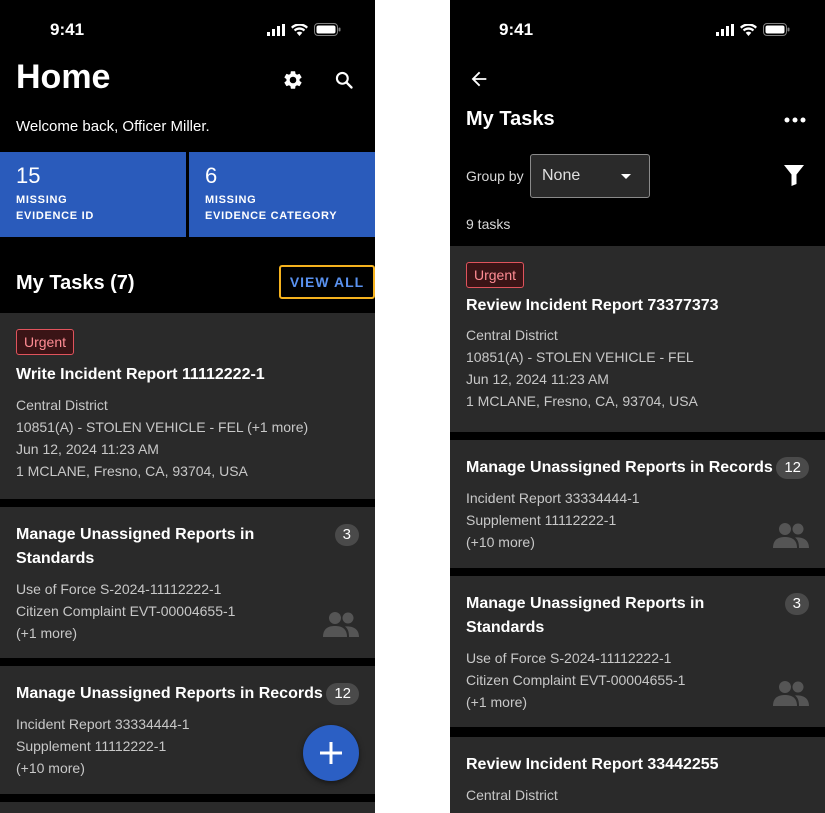 Image resolution: width=825 pixels, height=813 pixels. What do you see at coordinates (580, 357) in the screenshot?
I see `task-detail: 10851(A) - STOLEN VEHICLE - FEL` at bounding box center [580, 357].